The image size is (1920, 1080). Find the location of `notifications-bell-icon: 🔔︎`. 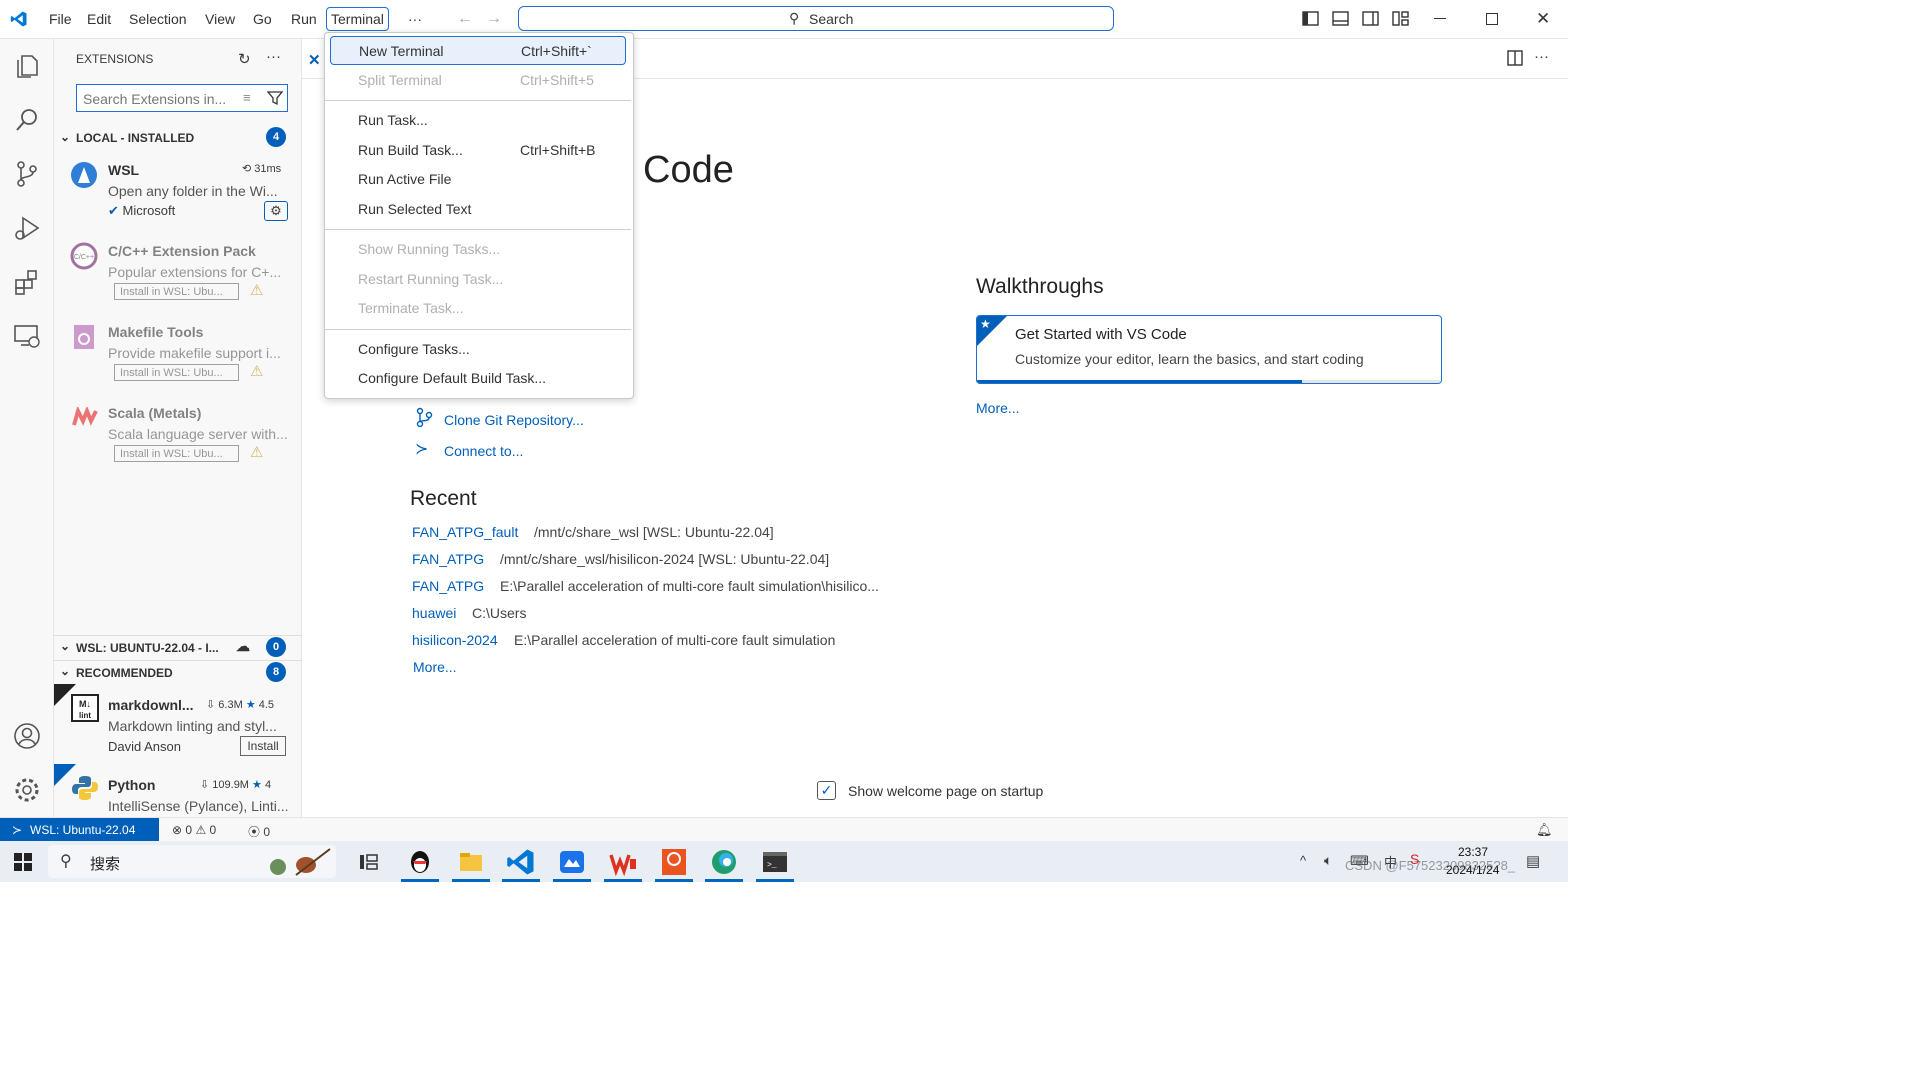

notifications-bell-icon: 🔔︎ is located at coordinates (1544, 830).